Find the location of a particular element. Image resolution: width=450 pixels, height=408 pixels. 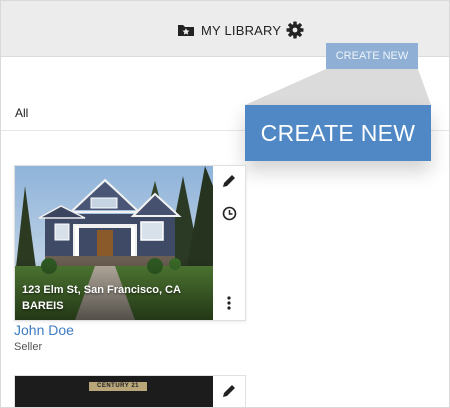

card-actions is located at coordinates (229, 243).